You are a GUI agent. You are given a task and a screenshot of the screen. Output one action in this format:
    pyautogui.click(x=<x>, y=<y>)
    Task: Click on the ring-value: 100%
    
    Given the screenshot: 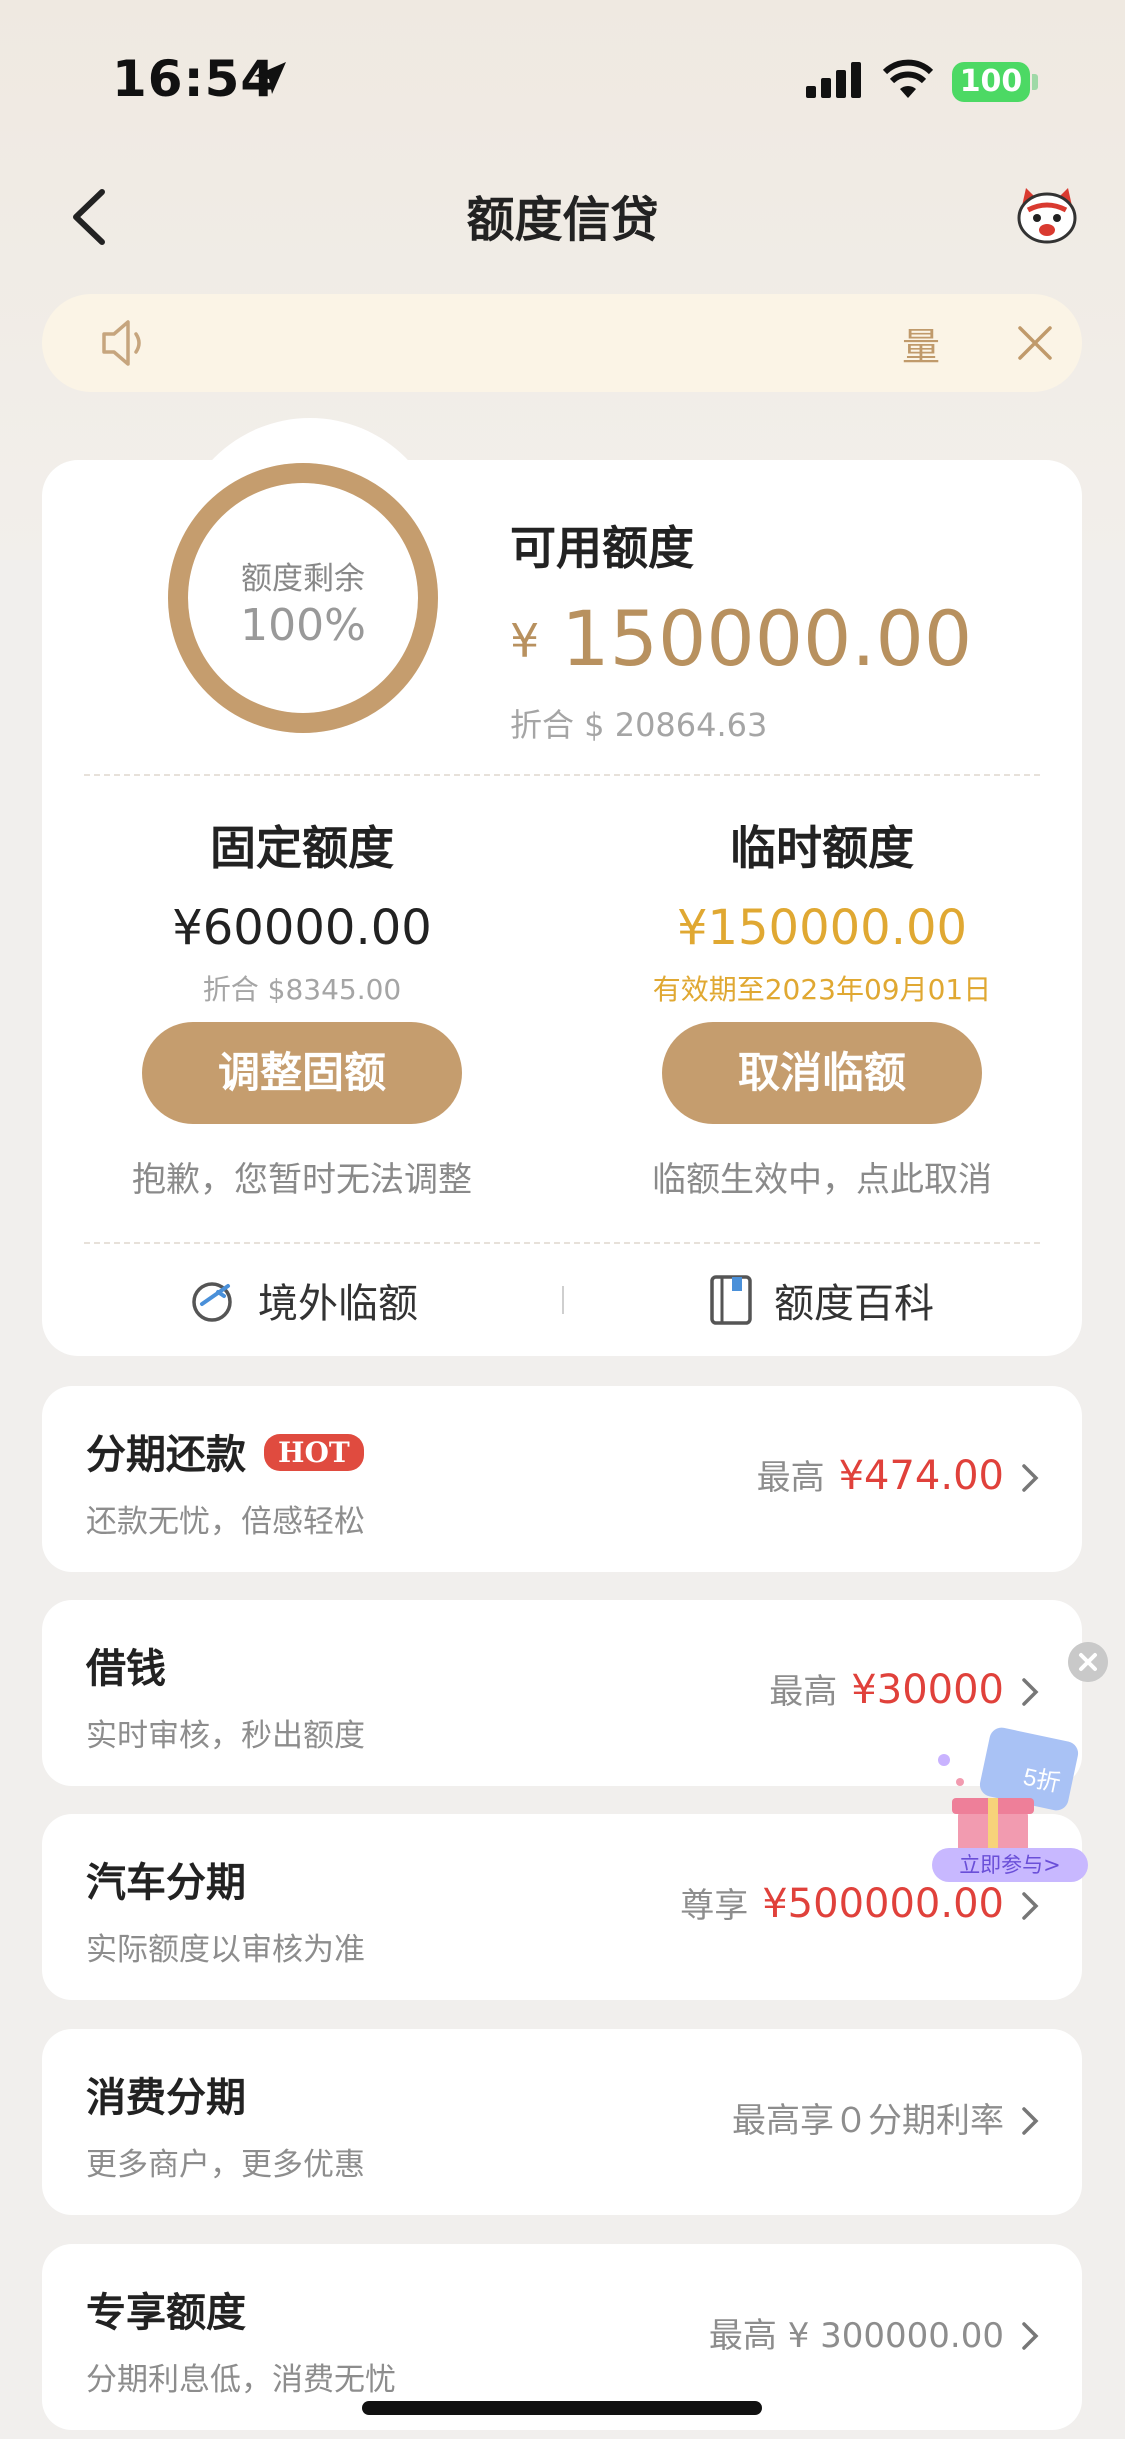 What is the action you would take?
    pyautogui.click(x=303, y=625)
    